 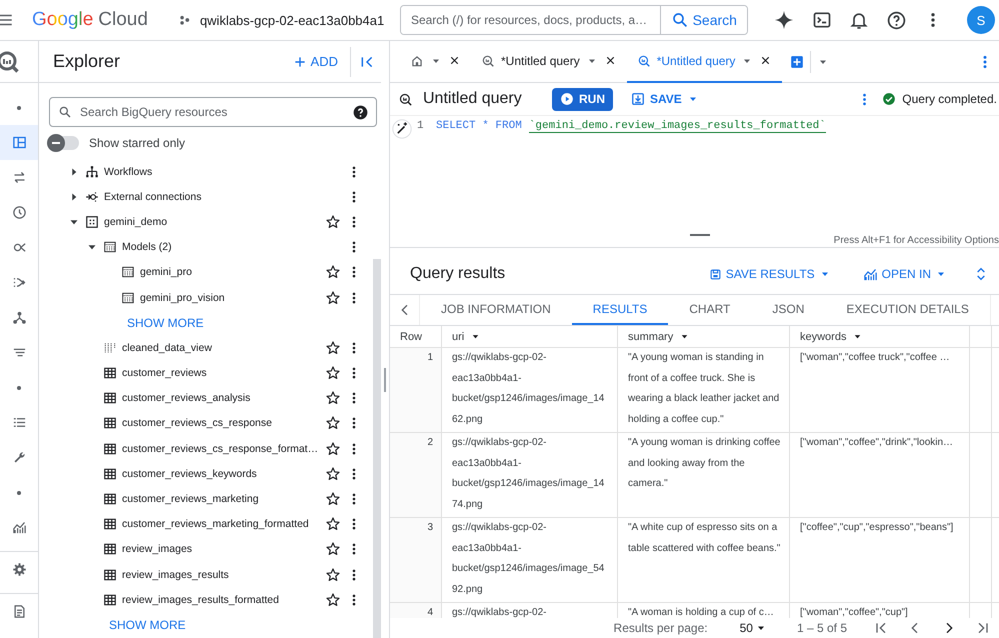 I want to click on bigquery-icon, so click(x=10, y=62).